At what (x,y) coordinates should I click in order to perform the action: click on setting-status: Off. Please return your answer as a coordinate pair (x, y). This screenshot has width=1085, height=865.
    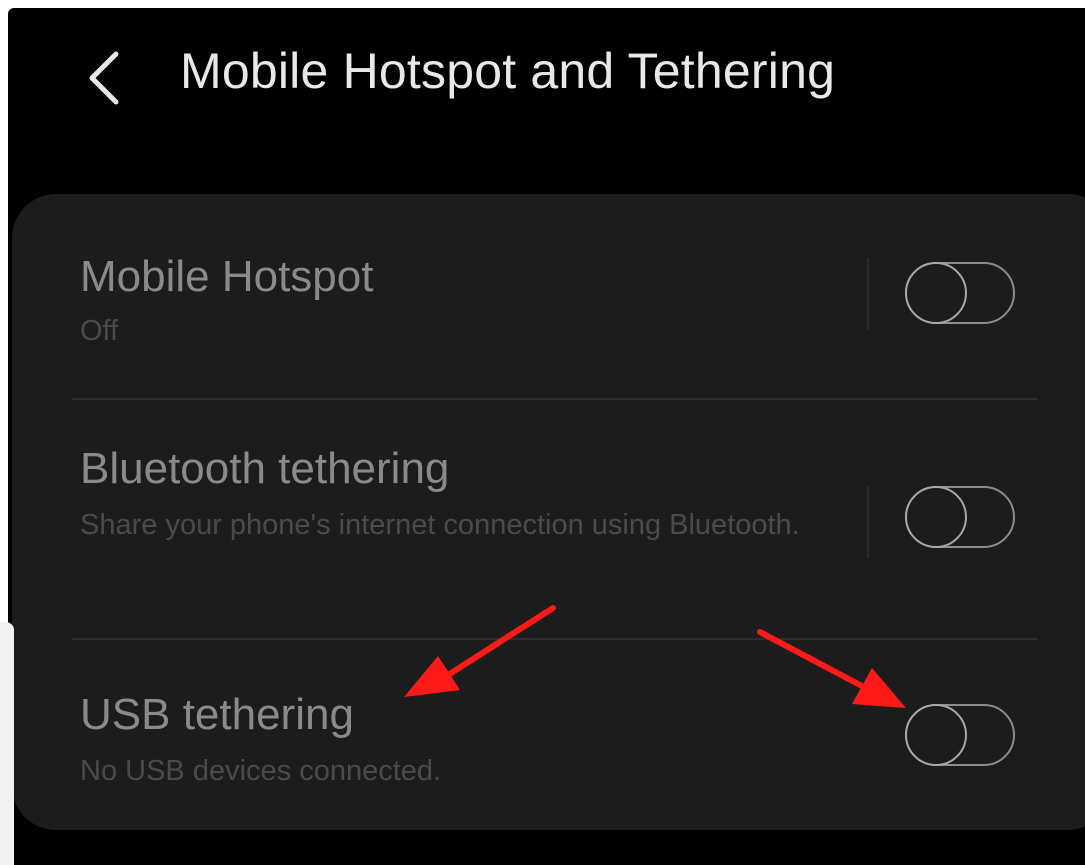
    Looking at the image, I should click on (99, 331).